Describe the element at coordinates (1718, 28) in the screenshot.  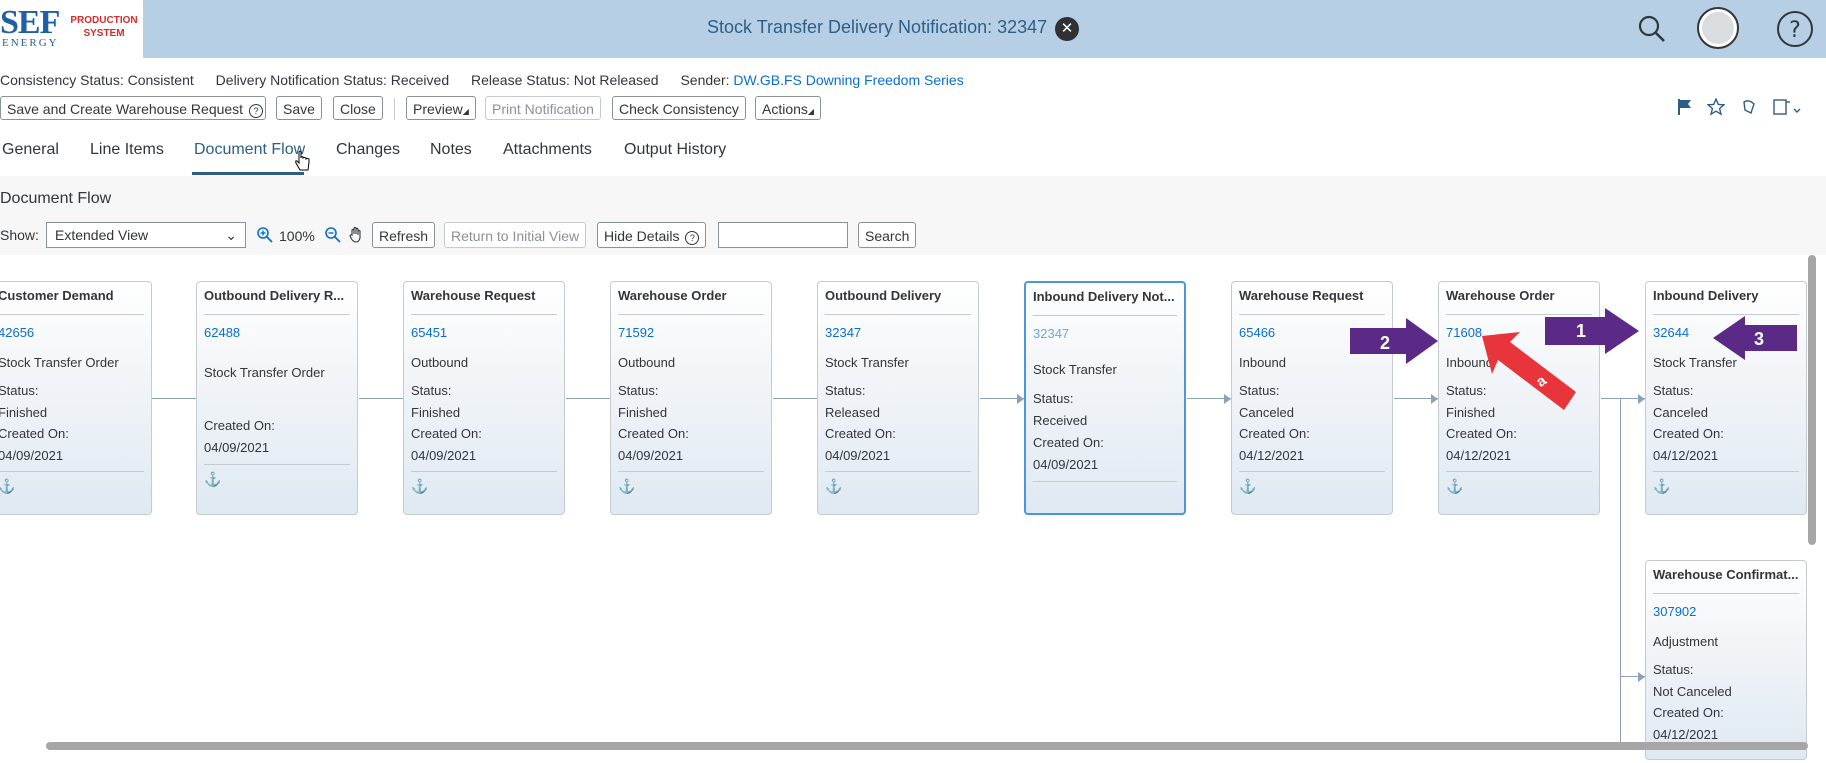
I see `user-avatar` at that location.